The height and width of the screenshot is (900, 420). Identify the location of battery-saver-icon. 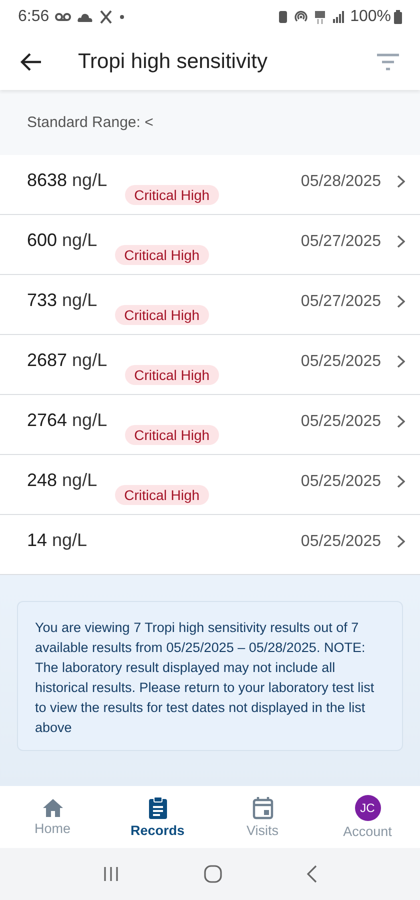
(283, 17).